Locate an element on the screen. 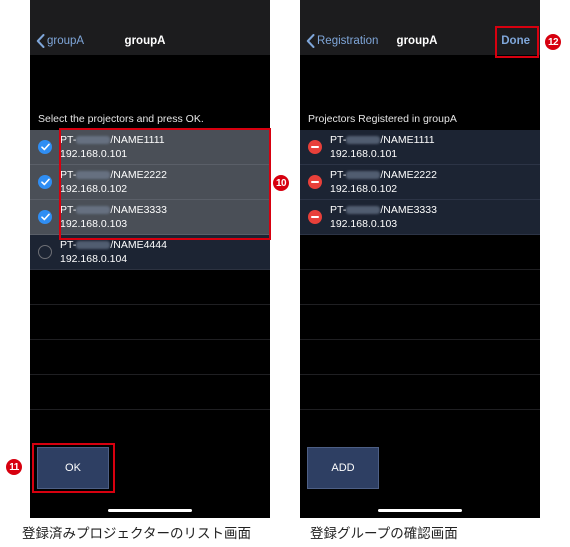 The image size is (570, 547). projector-row: PT- /NAME1111 192.168.0.101 is located at coordinates (150, 147).